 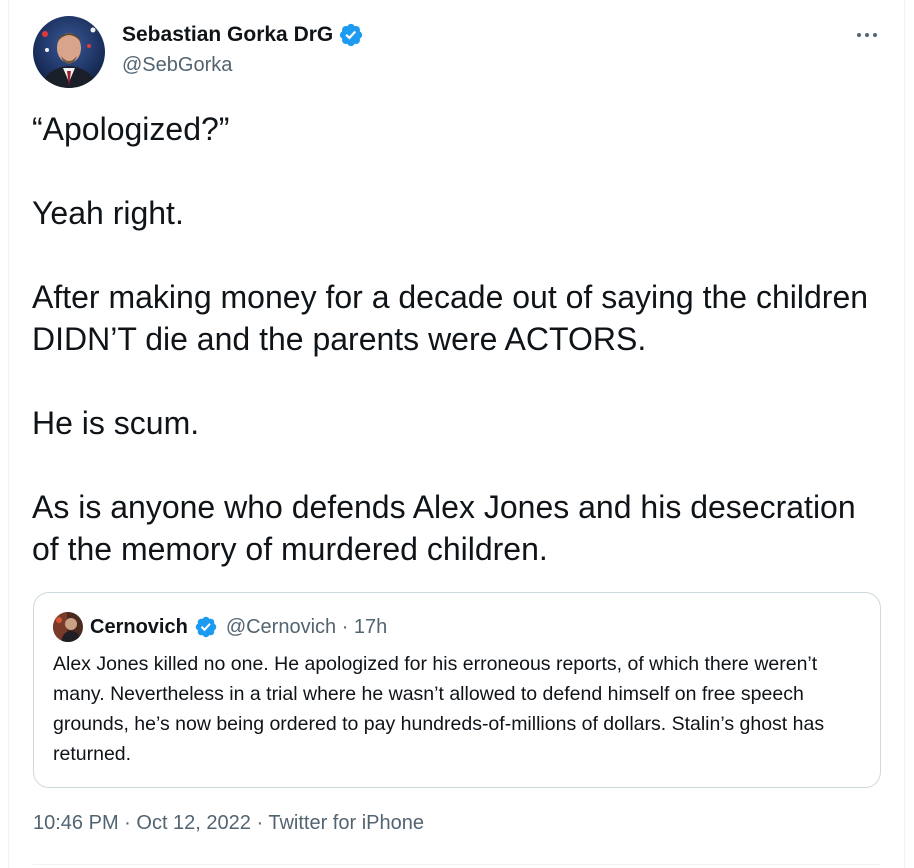 What do you see at coordinates (131, 129) in the screenshot?
I see `tweet-paragraph: “Apologized?”` at bounding box center [131, 129].